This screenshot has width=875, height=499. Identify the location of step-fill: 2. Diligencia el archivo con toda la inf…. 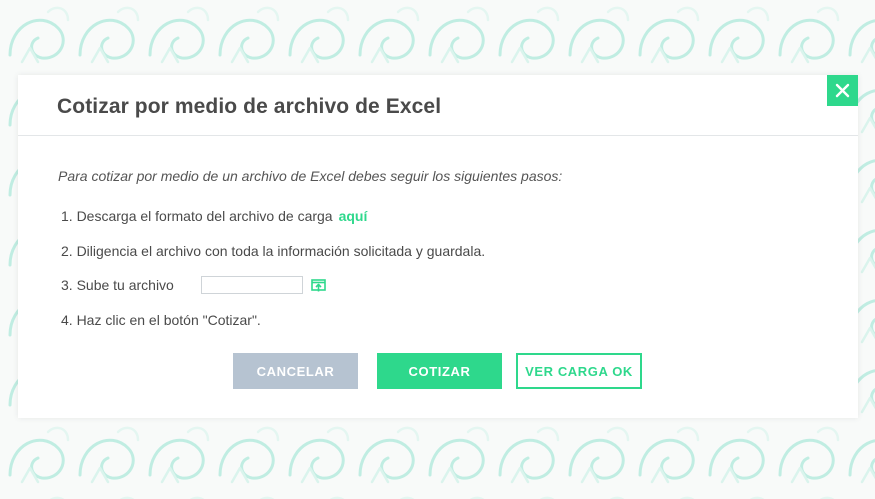
(273, 251).